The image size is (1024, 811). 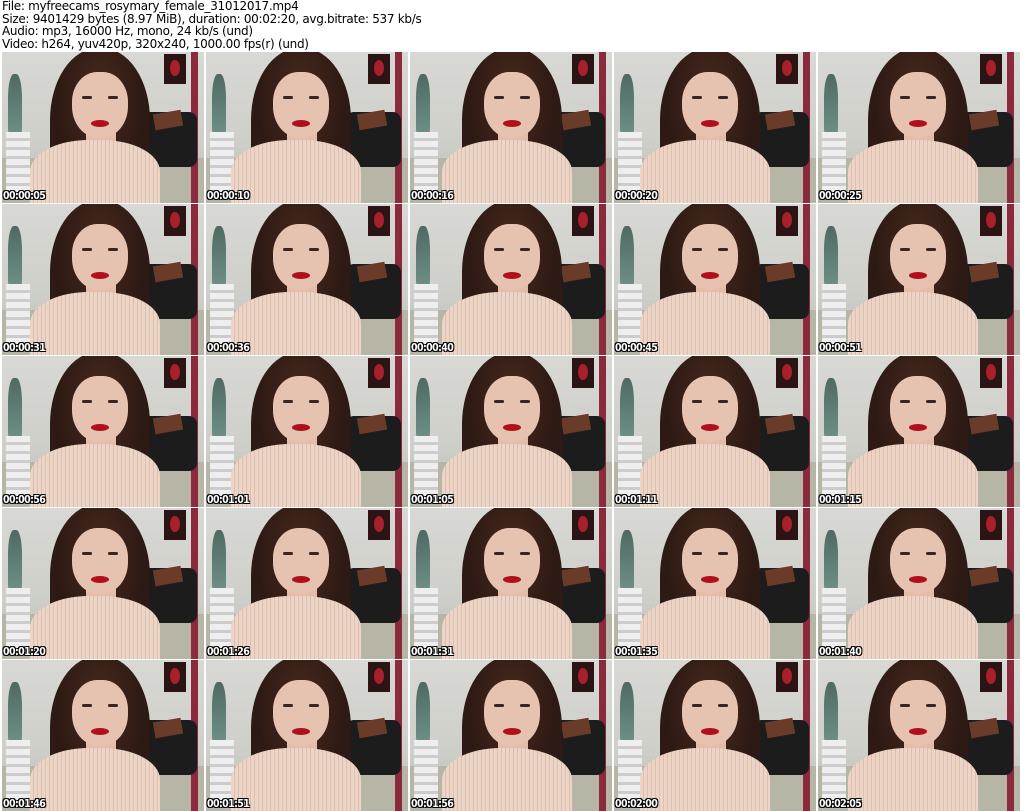 What do you see at coordinates (636, 196) in the screenshot?
I see `frame-timestamp: 00:00:20` at bounding box center [636, 196].